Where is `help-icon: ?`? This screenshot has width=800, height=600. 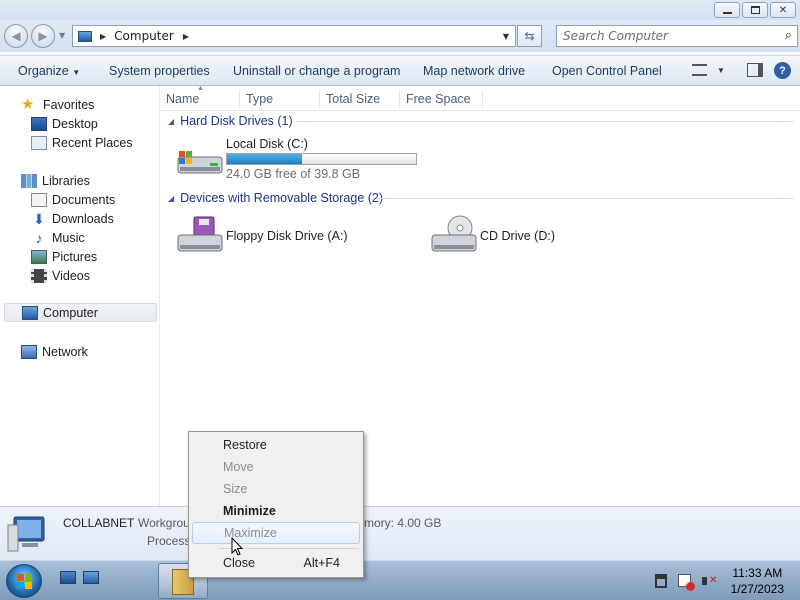 help-icon: ? is located at coordinates (782, 70).